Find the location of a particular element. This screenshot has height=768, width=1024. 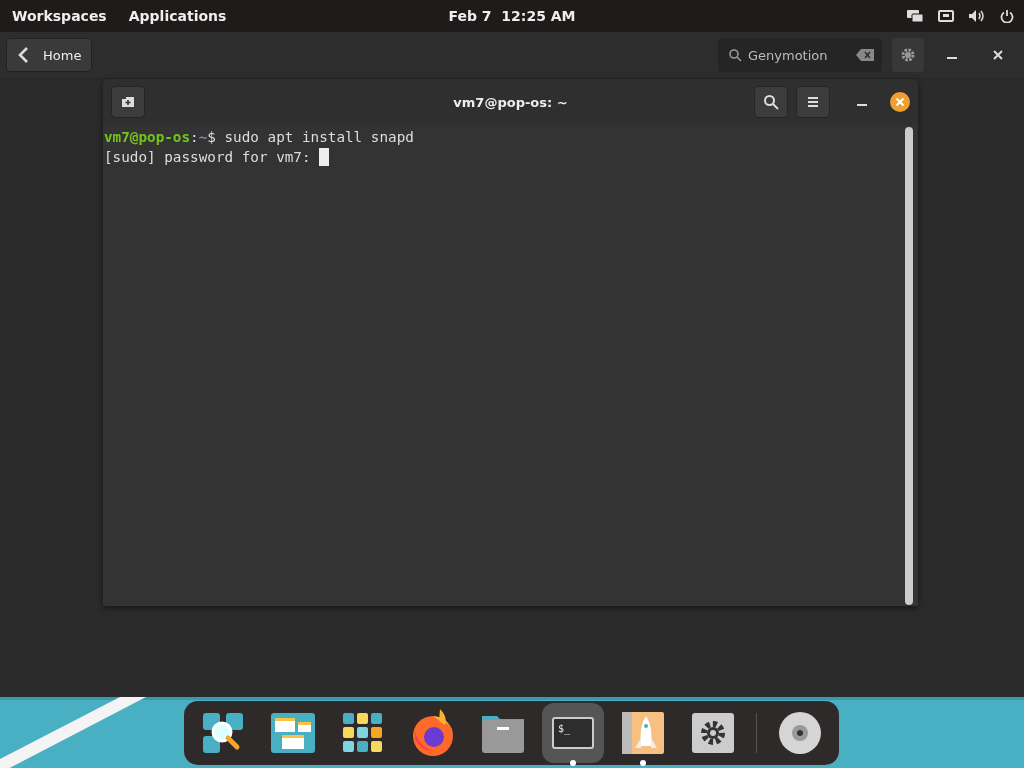

network-icon is located at coordinates (946, 16).